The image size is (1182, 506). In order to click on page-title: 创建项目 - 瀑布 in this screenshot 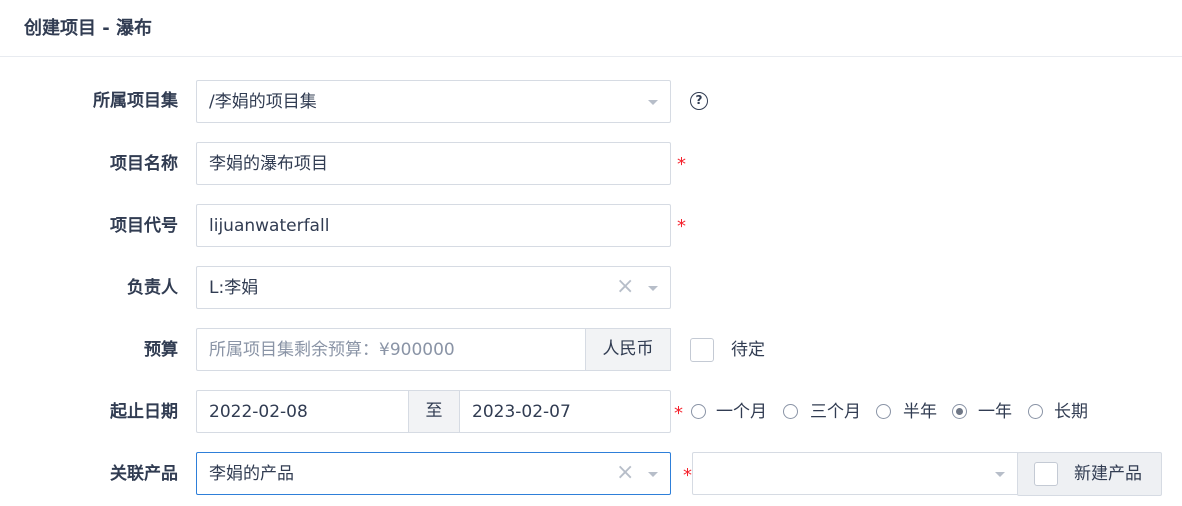, I will do `click(88, 28)`.